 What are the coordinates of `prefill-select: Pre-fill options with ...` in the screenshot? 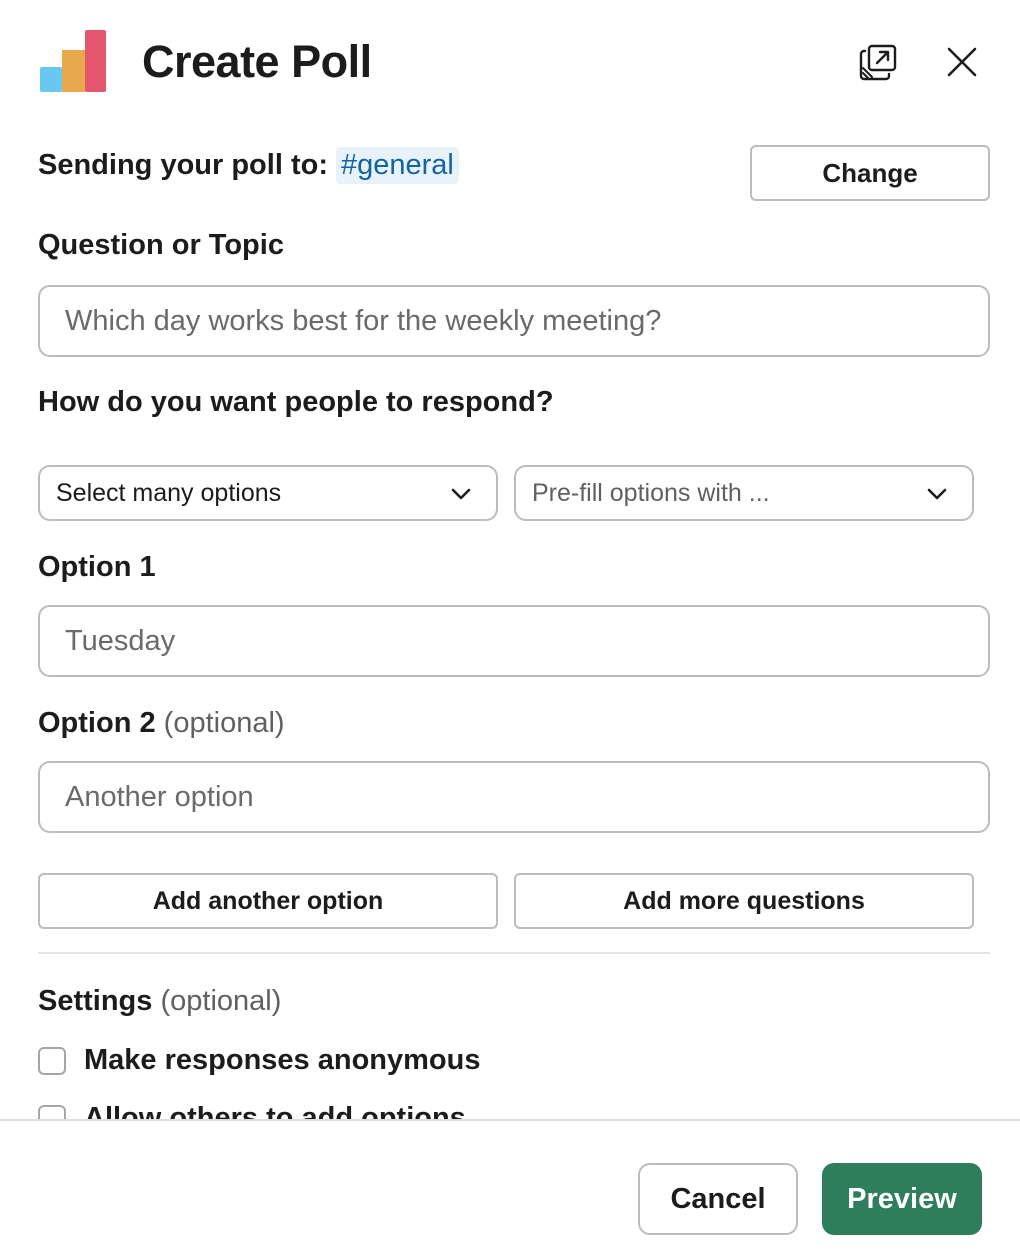 It's located at (744, 493).